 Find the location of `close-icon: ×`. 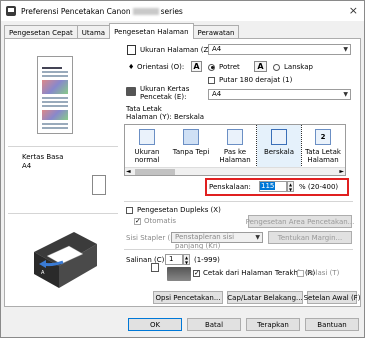

close-icon: × is located at coordinates (353, 10).